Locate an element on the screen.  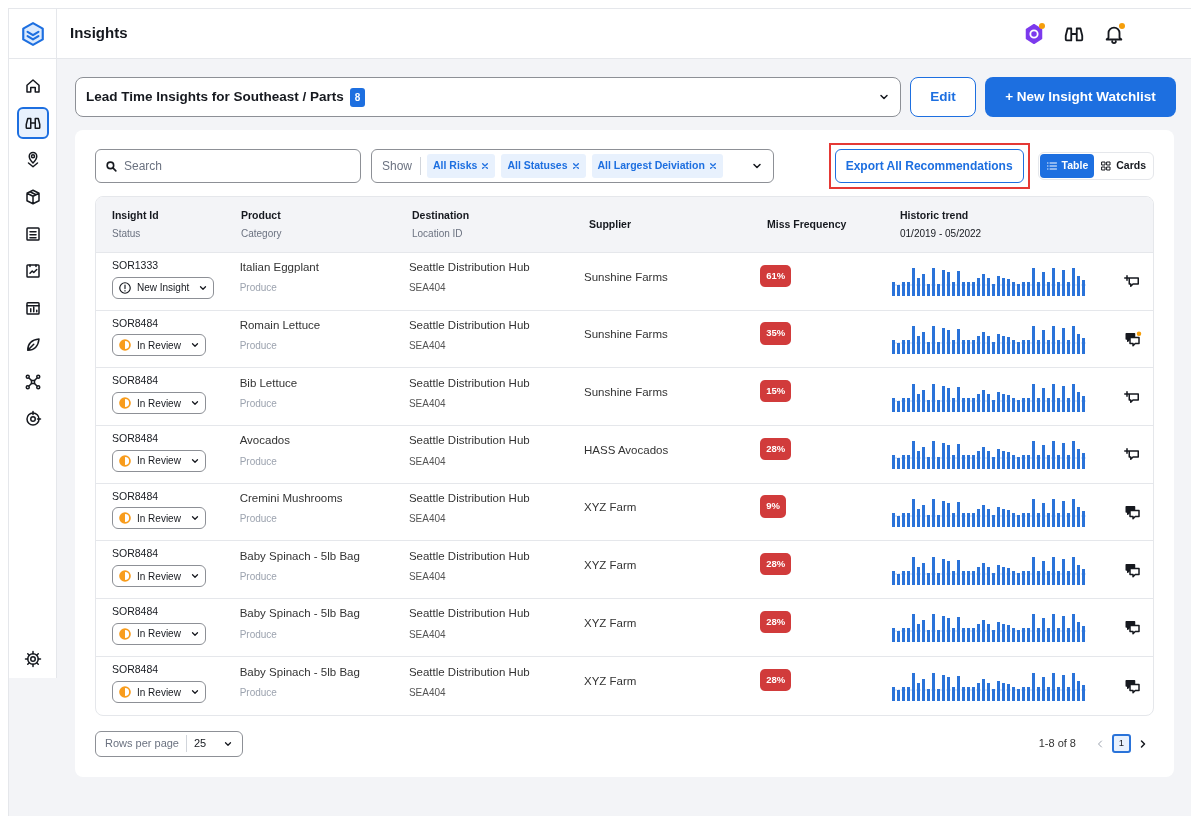
supplier-name: XYZ Farm is located at coordinates (611, 623).